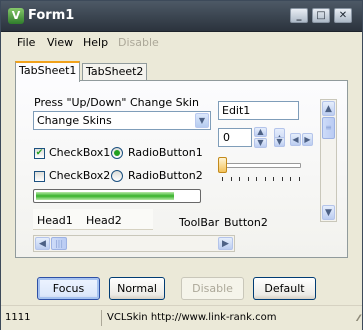  What do you see at coordinates (165, 175) in the screenshot?
I see `radiobutton2-label: RadioButton2` at bounding box center [165, 175].